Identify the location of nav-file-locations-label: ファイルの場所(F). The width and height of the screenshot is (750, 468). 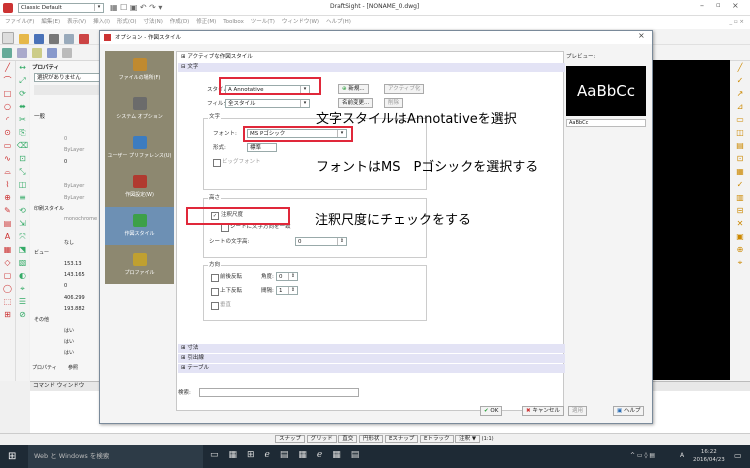
(139, 78).